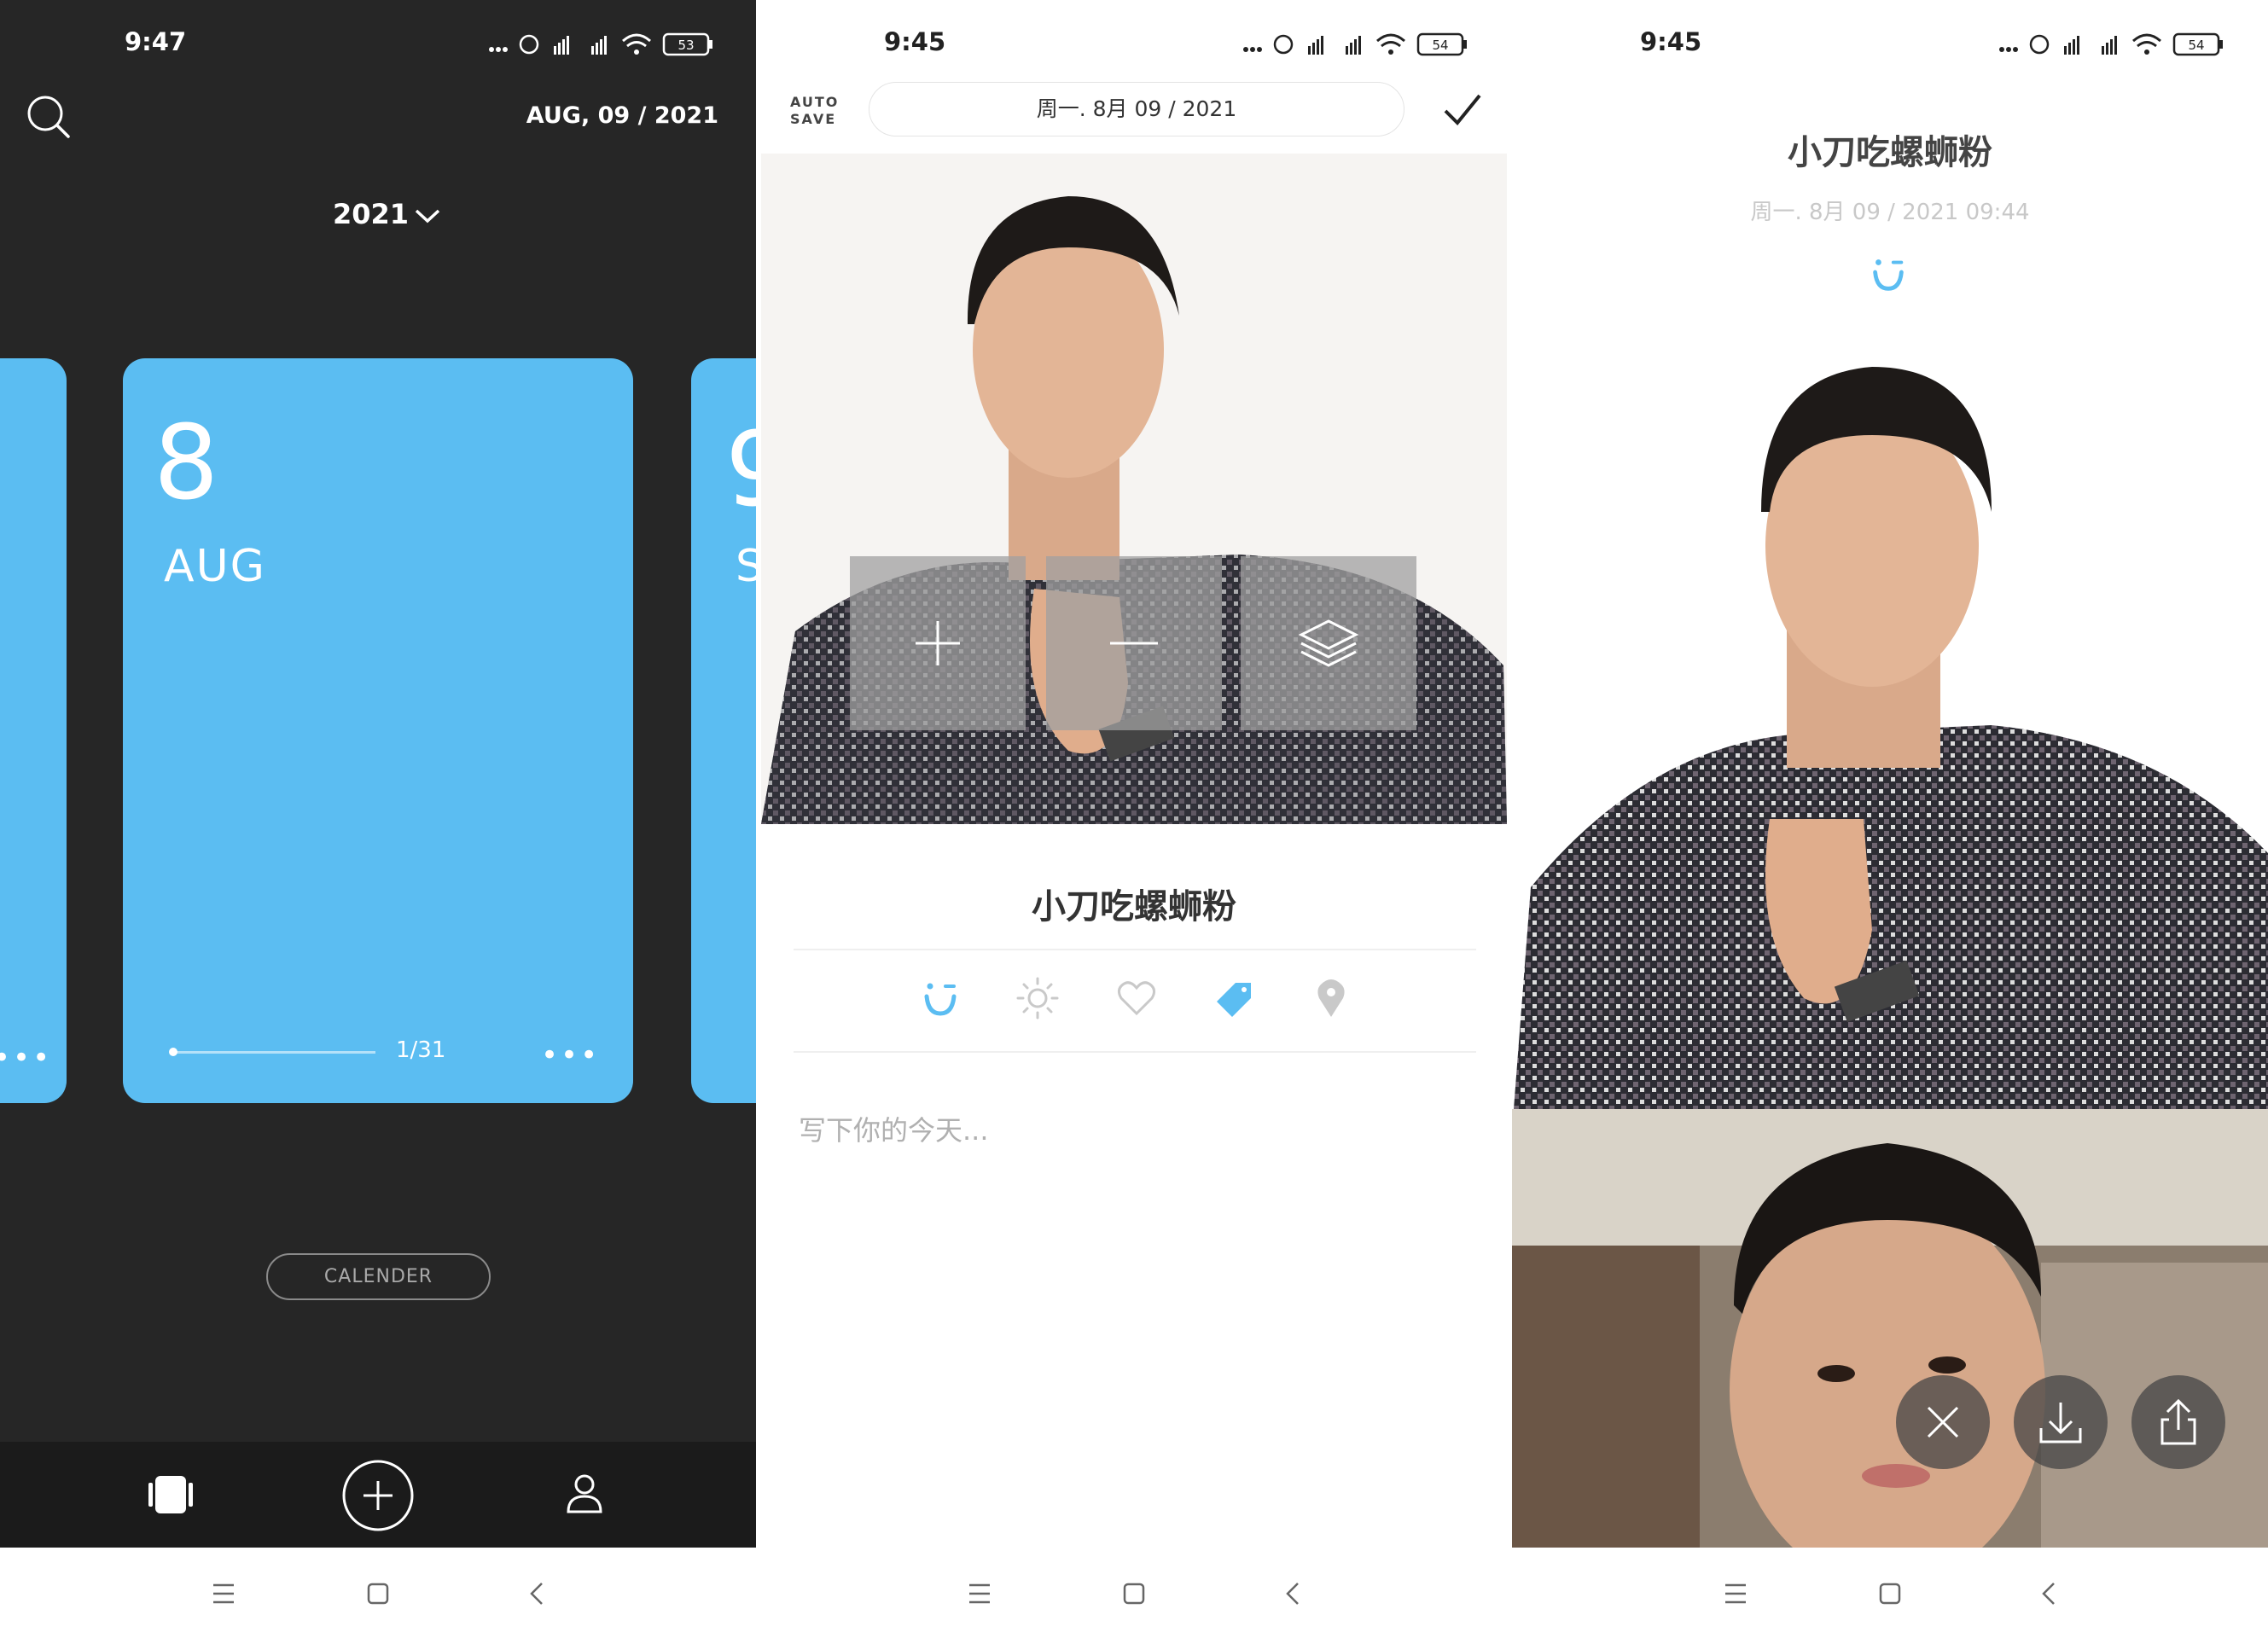  I want to click on status-time: 9:47, so click(156, 42).